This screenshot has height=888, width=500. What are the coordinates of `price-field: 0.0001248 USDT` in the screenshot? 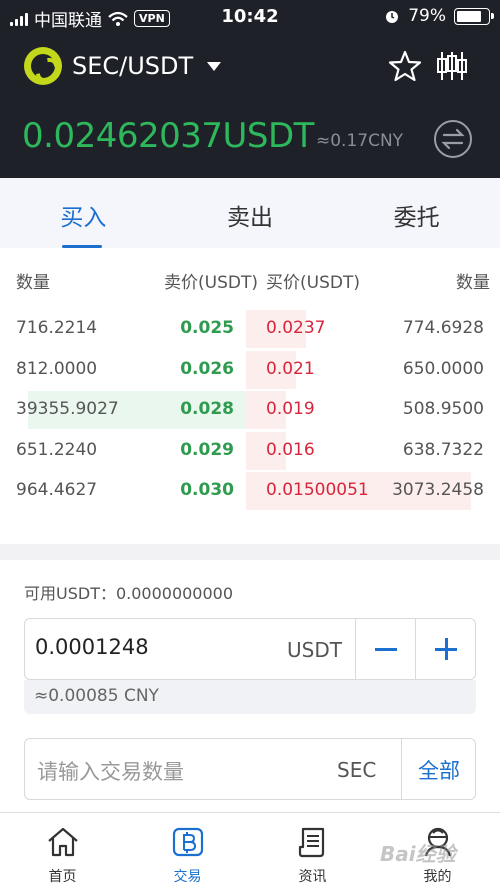 It's located at (250, 649).